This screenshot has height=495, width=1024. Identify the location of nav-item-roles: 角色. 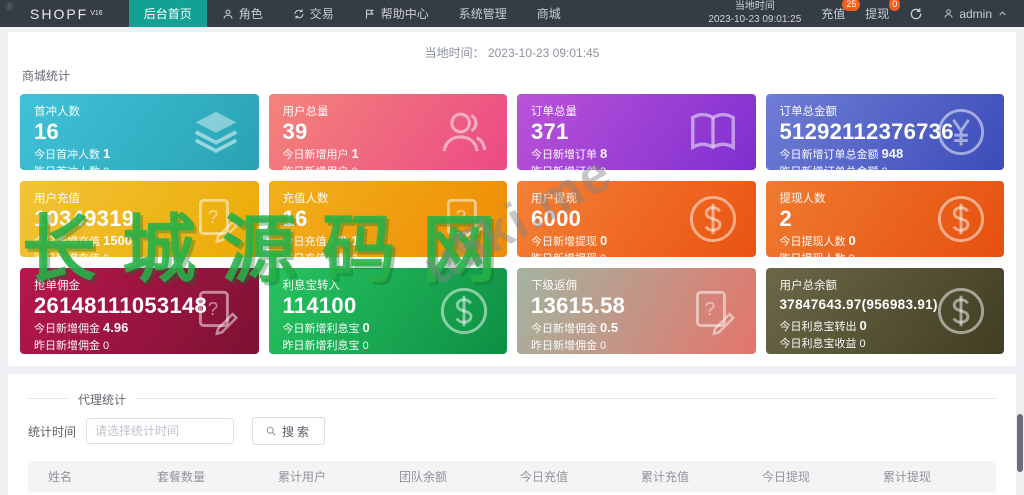
(242, 13).